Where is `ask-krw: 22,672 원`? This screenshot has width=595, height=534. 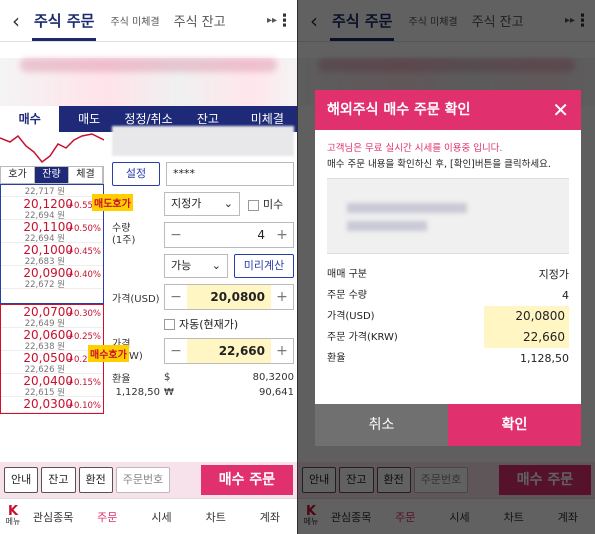 ask-krw: 22,672 원 is located at coordinates (44, 285).